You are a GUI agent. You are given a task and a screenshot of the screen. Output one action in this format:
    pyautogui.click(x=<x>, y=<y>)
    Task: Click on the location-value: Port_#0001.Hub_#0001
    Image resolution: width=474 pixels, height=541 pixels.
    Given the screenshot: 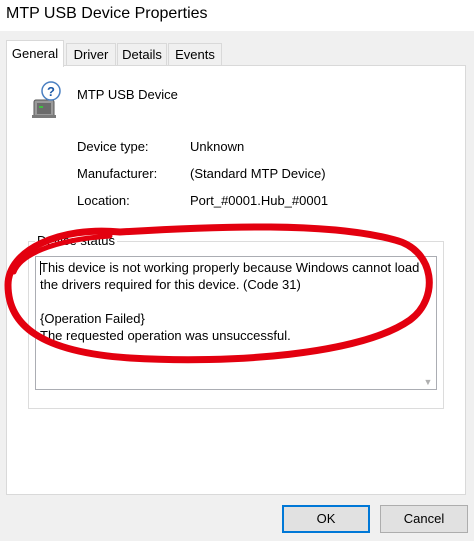 What is the action you would take?
    pyautogui.click(x=259, y=200)
    